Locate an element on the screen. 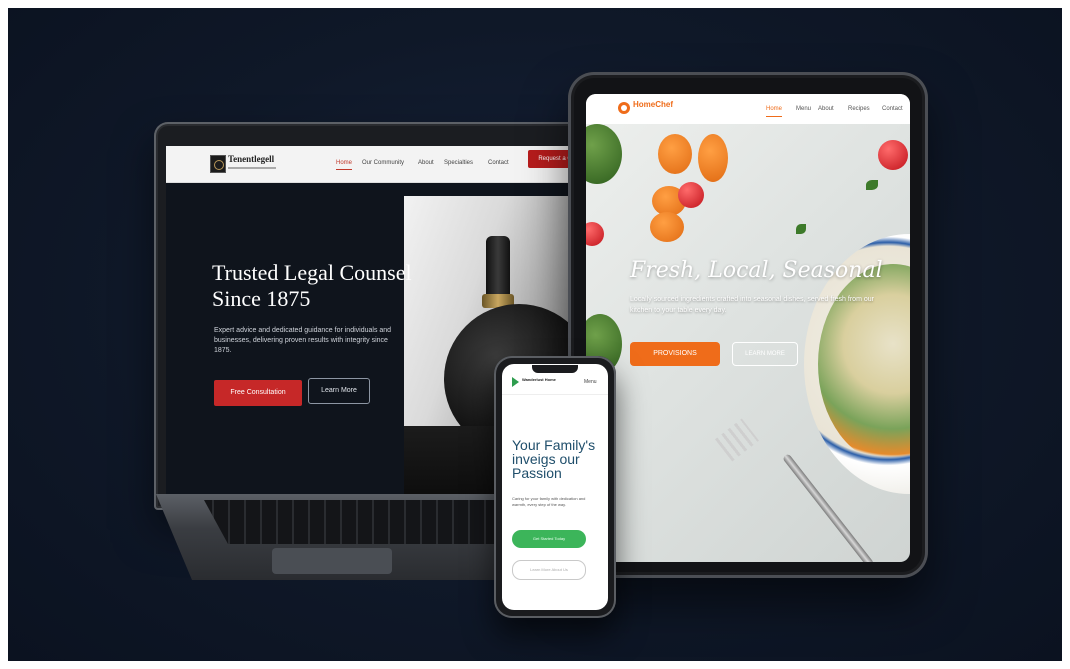 This screenshot has width=1070, height=669. food-brand-name: HomeChef is located at coordinates (653, 104).